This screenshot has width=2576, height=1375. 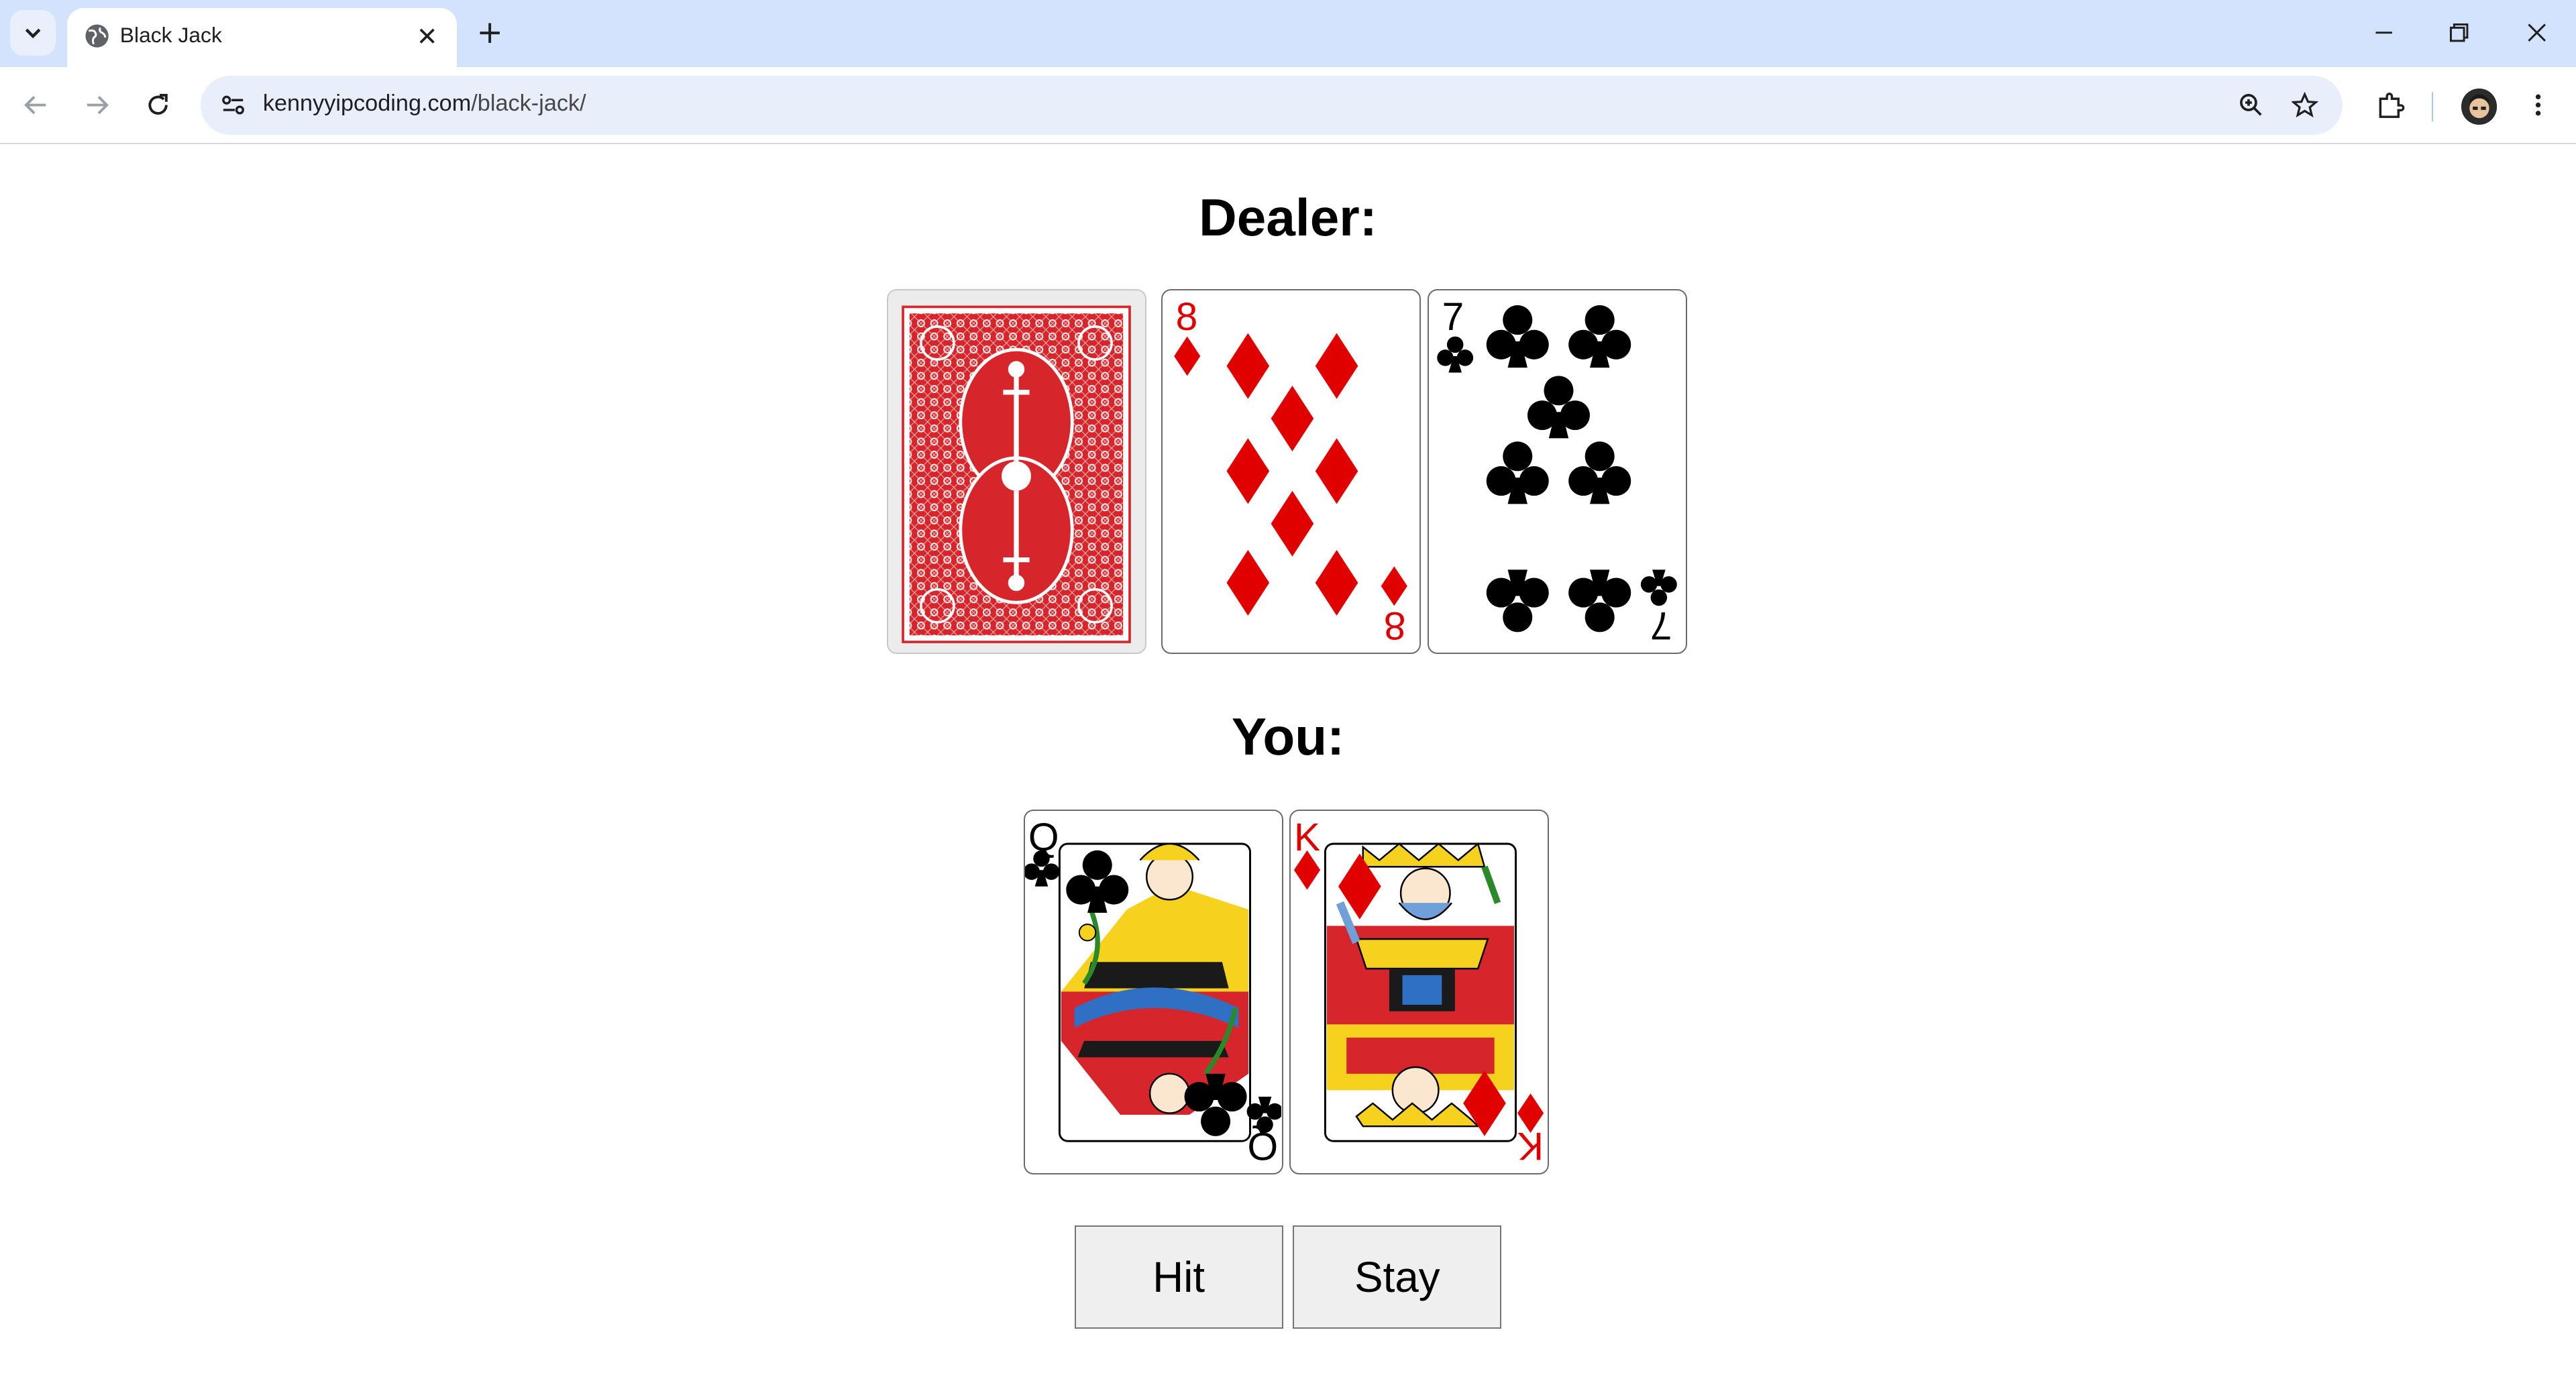 I want to click on tab-search-button, so click(x=32, y=32).